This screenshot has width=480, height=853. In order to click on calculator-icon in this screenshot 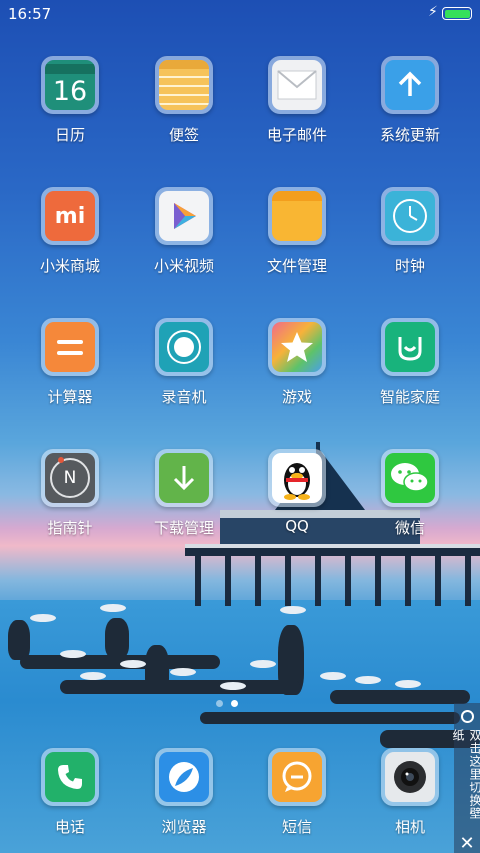, I will do `click(70, 347)`.